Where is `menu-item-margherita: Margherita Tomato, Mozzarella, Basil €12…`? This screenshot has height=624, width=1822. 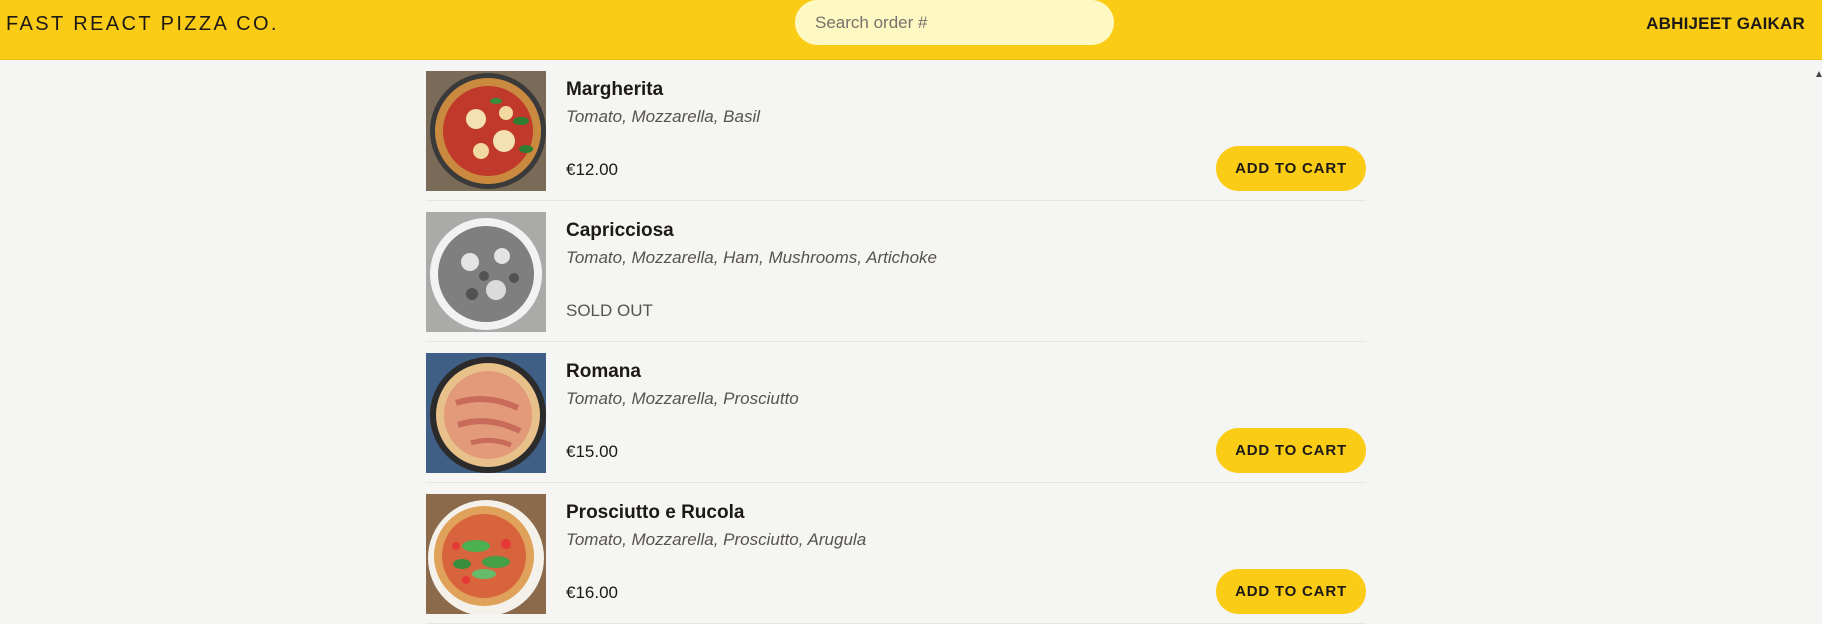
menu-item-margherita: Margherita Tomato, Mozzarella, Basil €12… is located at coordinates (896, 130).